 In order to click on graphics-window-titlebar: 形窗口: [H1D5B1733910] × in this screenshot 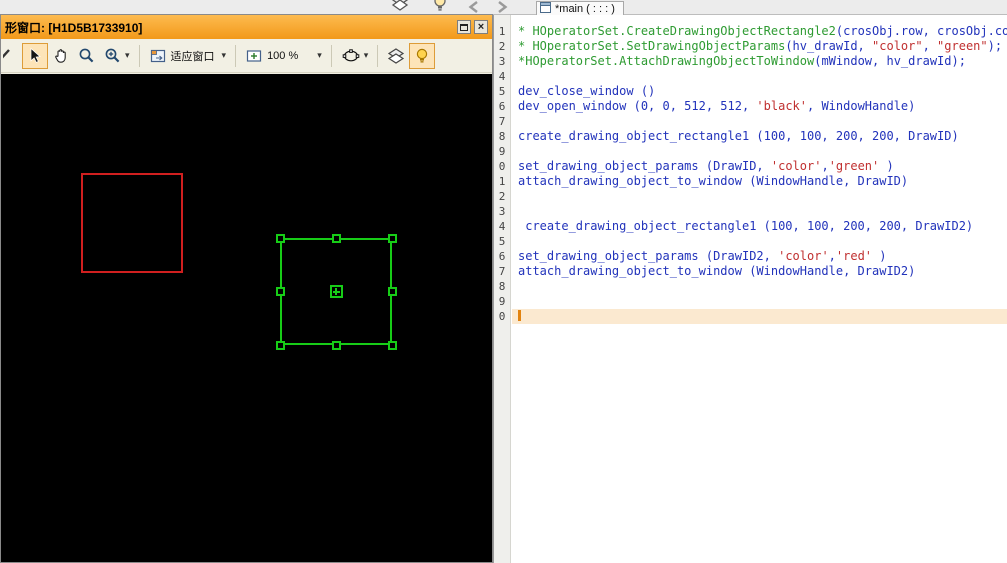, I will do `click(246, 27)`.